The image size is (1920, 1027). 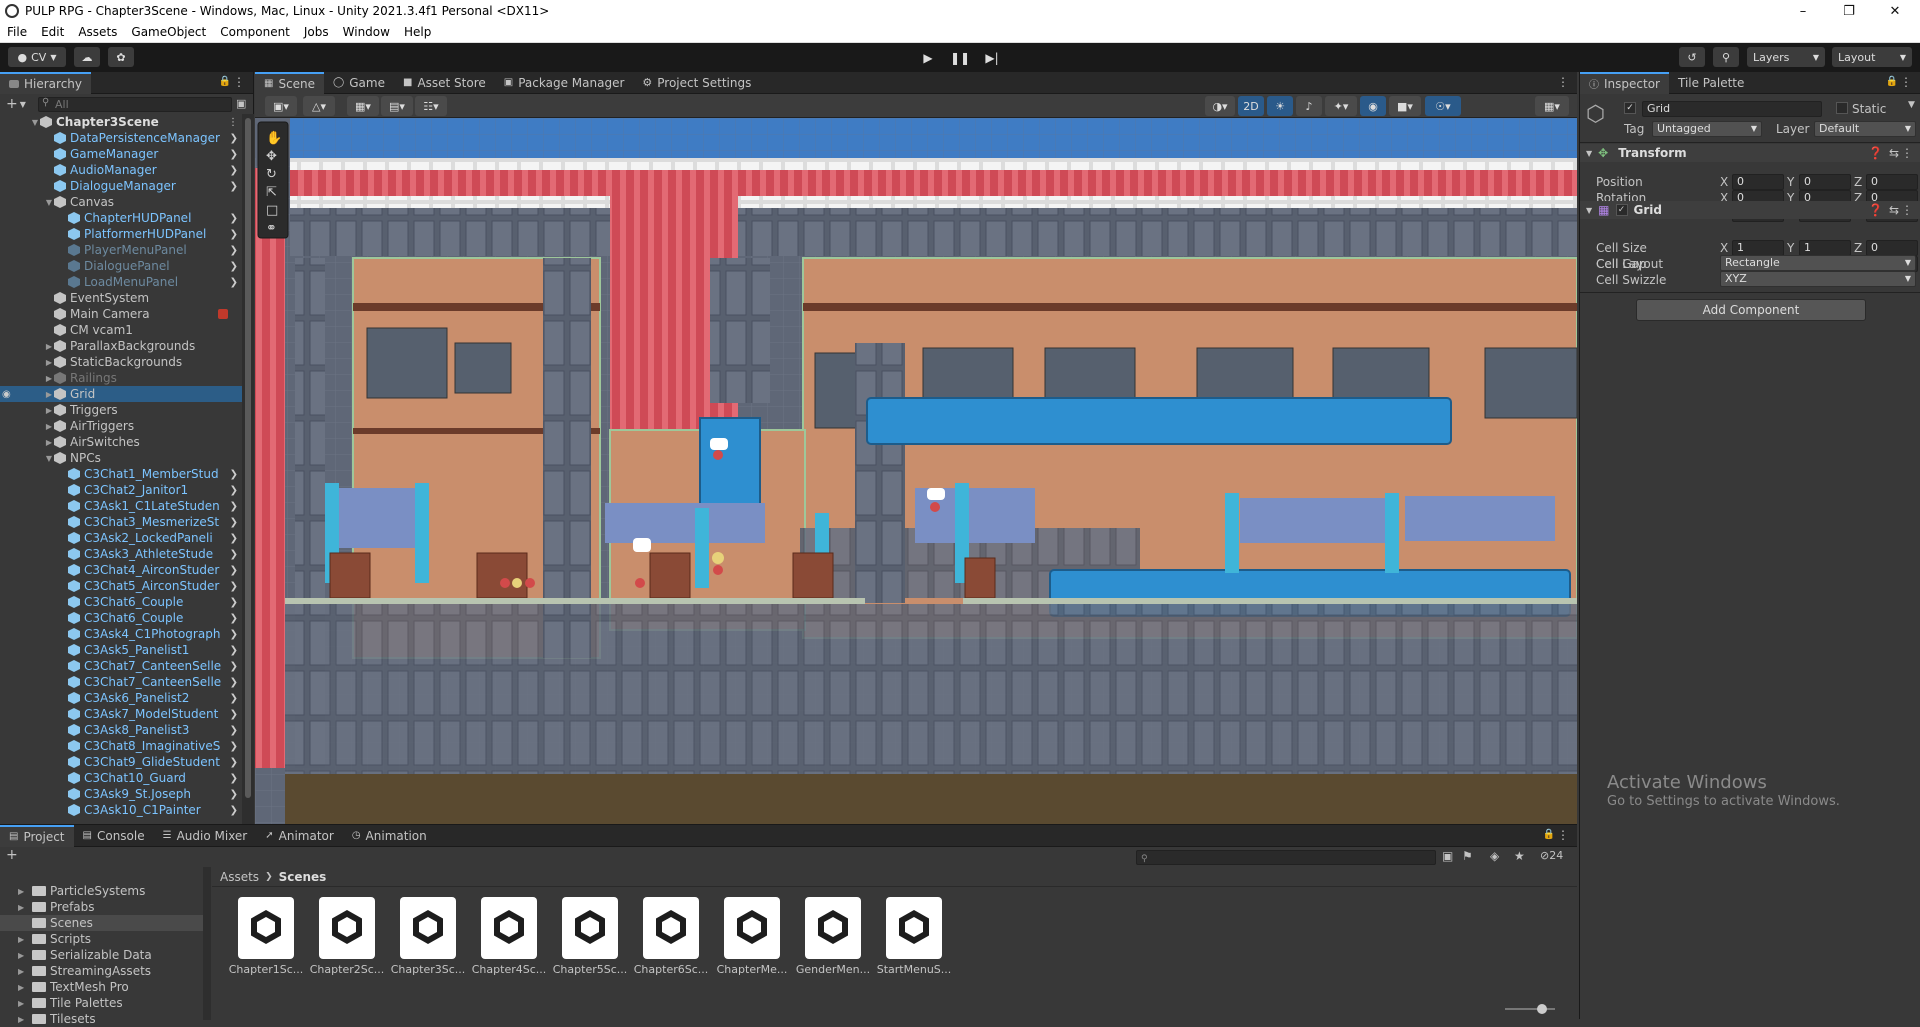 What do you see at coordinates (1875, 210) in the screenshot?
I see `help-icon: ❓` at bounding box center [1875, 210].